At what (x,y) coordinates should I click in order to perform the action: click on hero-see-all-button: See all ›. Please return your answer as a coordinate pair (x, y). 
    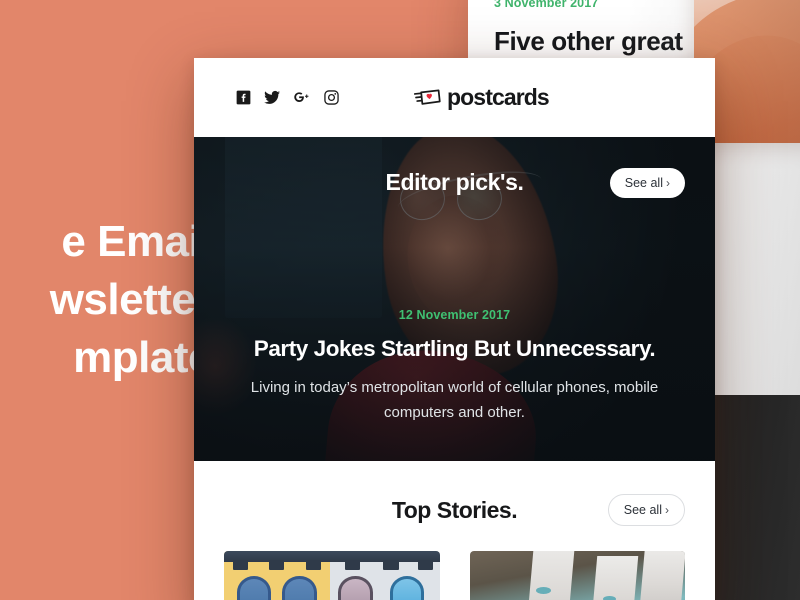
    Looking at the image, I should click on (647, 182).